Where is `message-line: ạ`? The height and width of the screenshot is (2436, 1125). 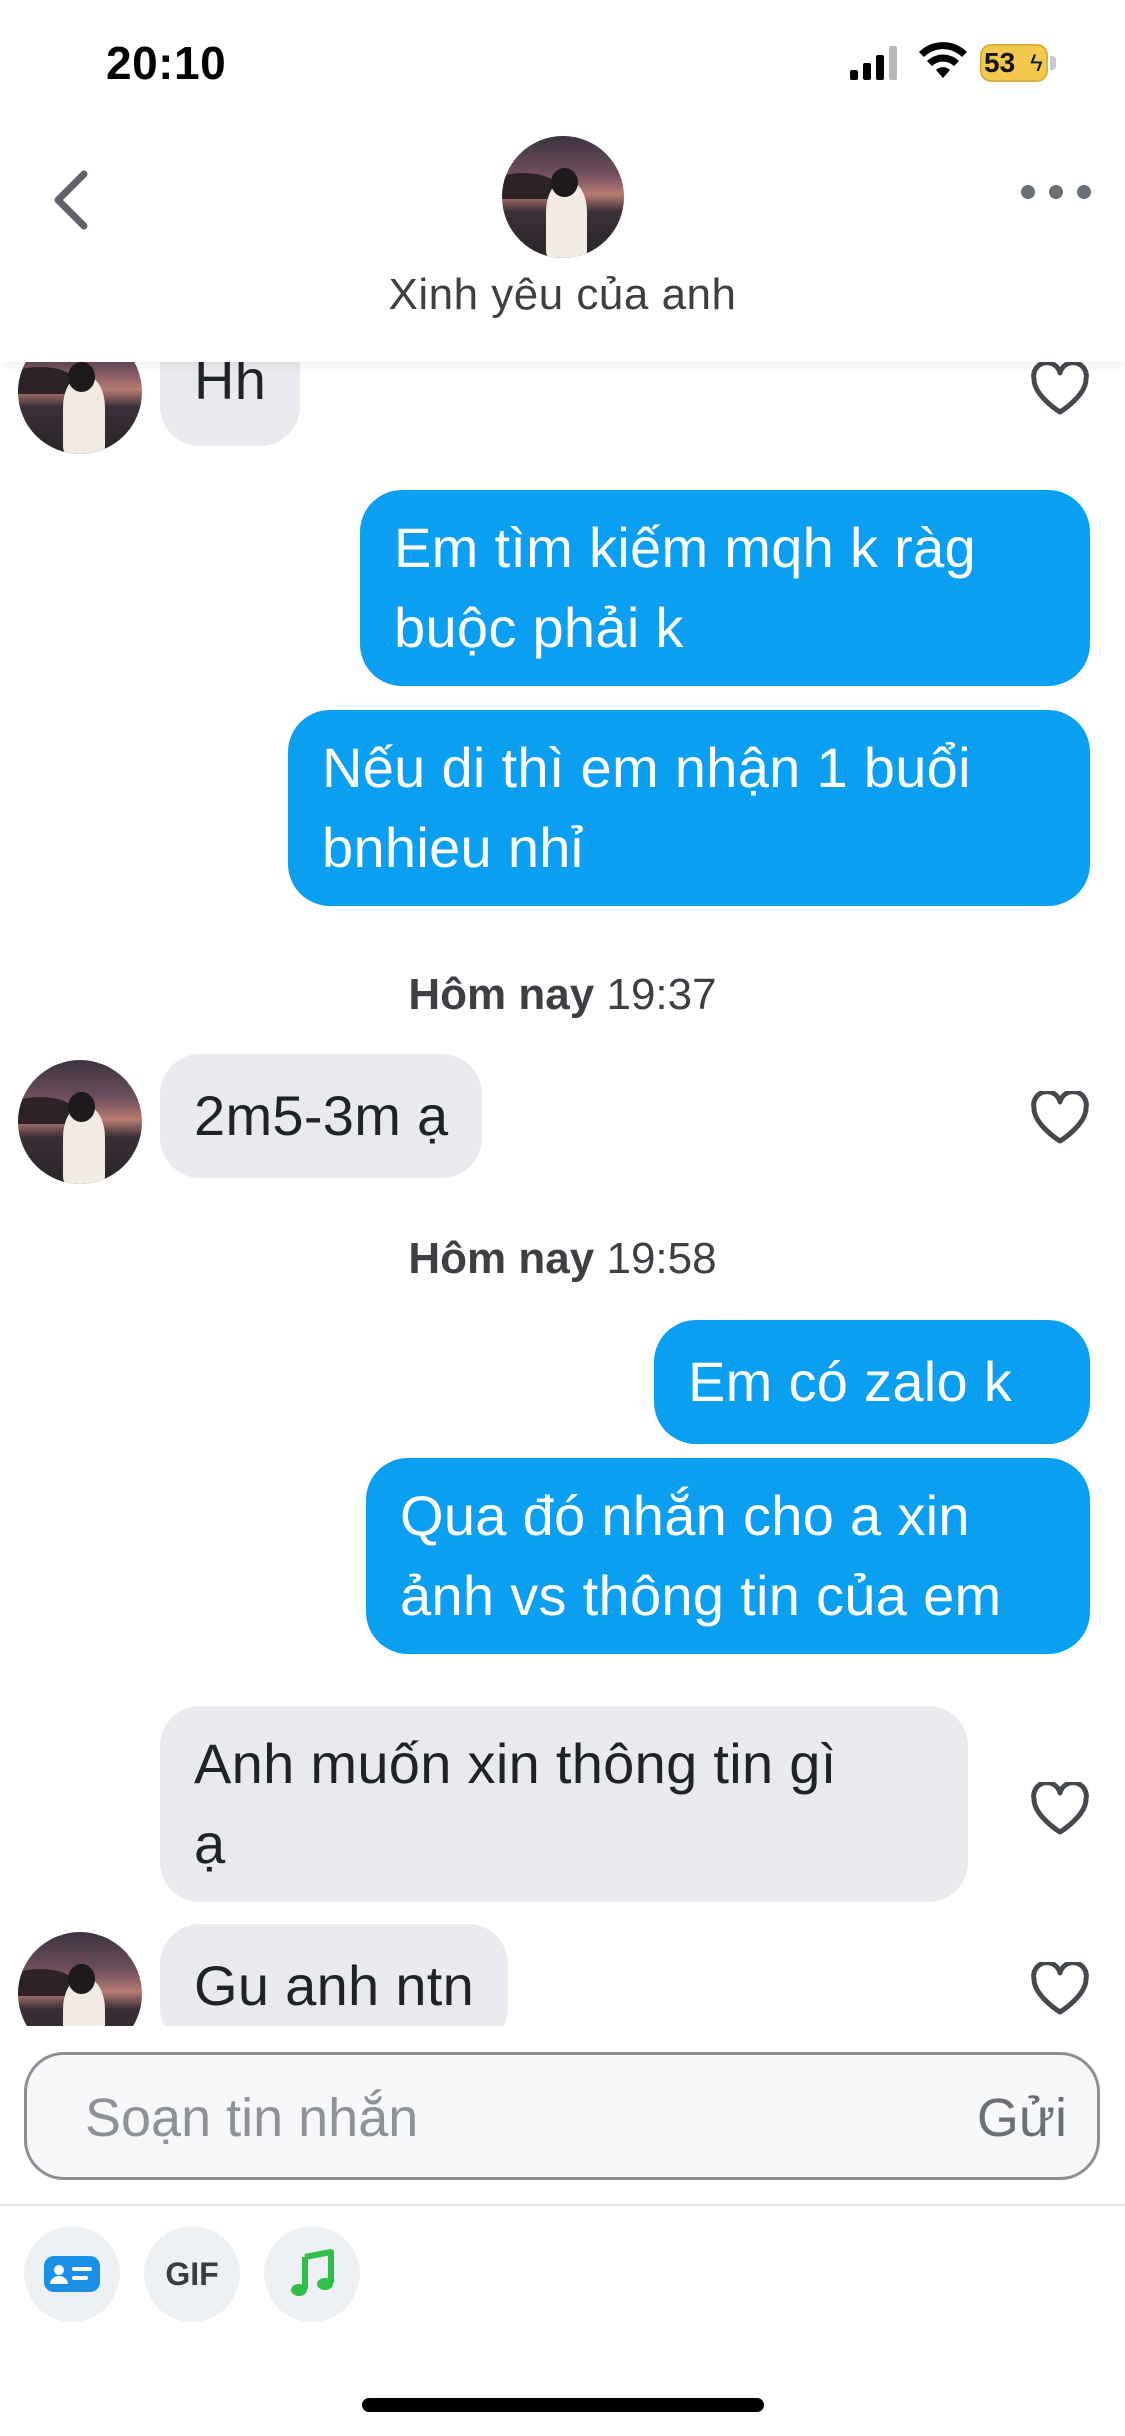
message-line: ạ is located at coordinates (210, 1843).